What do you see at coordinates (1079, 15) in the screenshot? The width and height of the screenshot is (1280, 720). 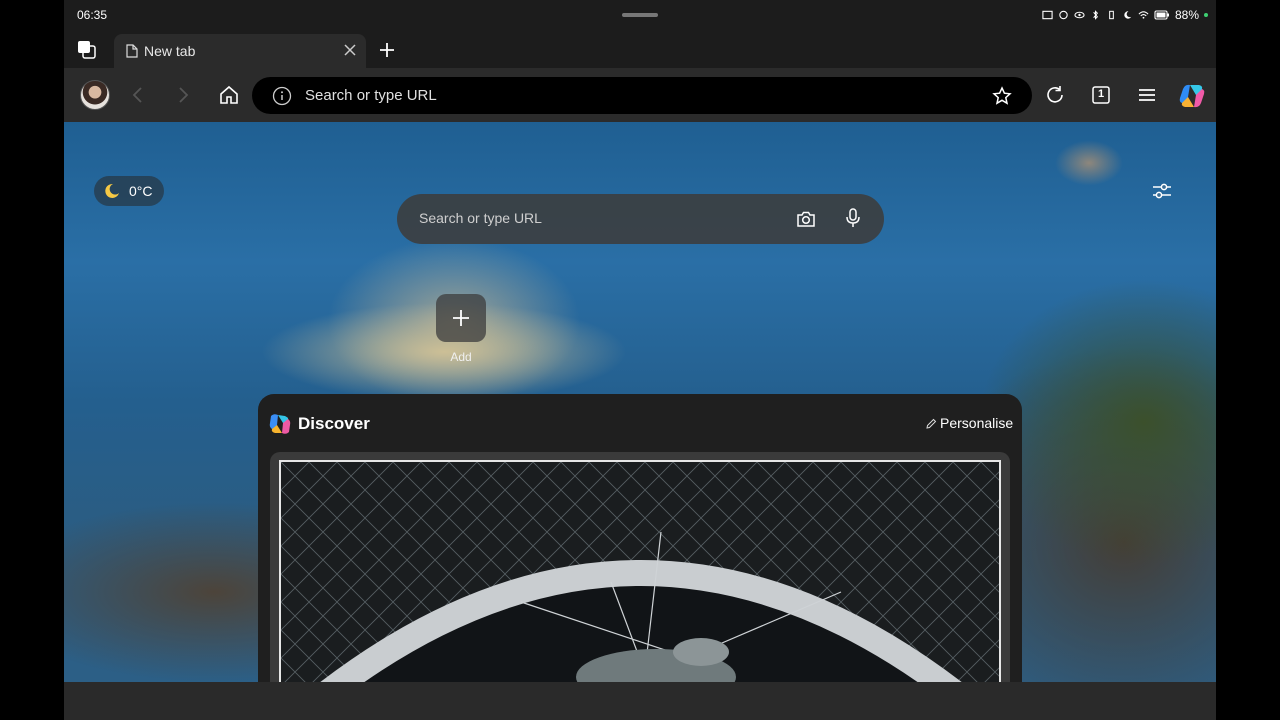 I see `eye-icon` at bounding box center [1079, 15].